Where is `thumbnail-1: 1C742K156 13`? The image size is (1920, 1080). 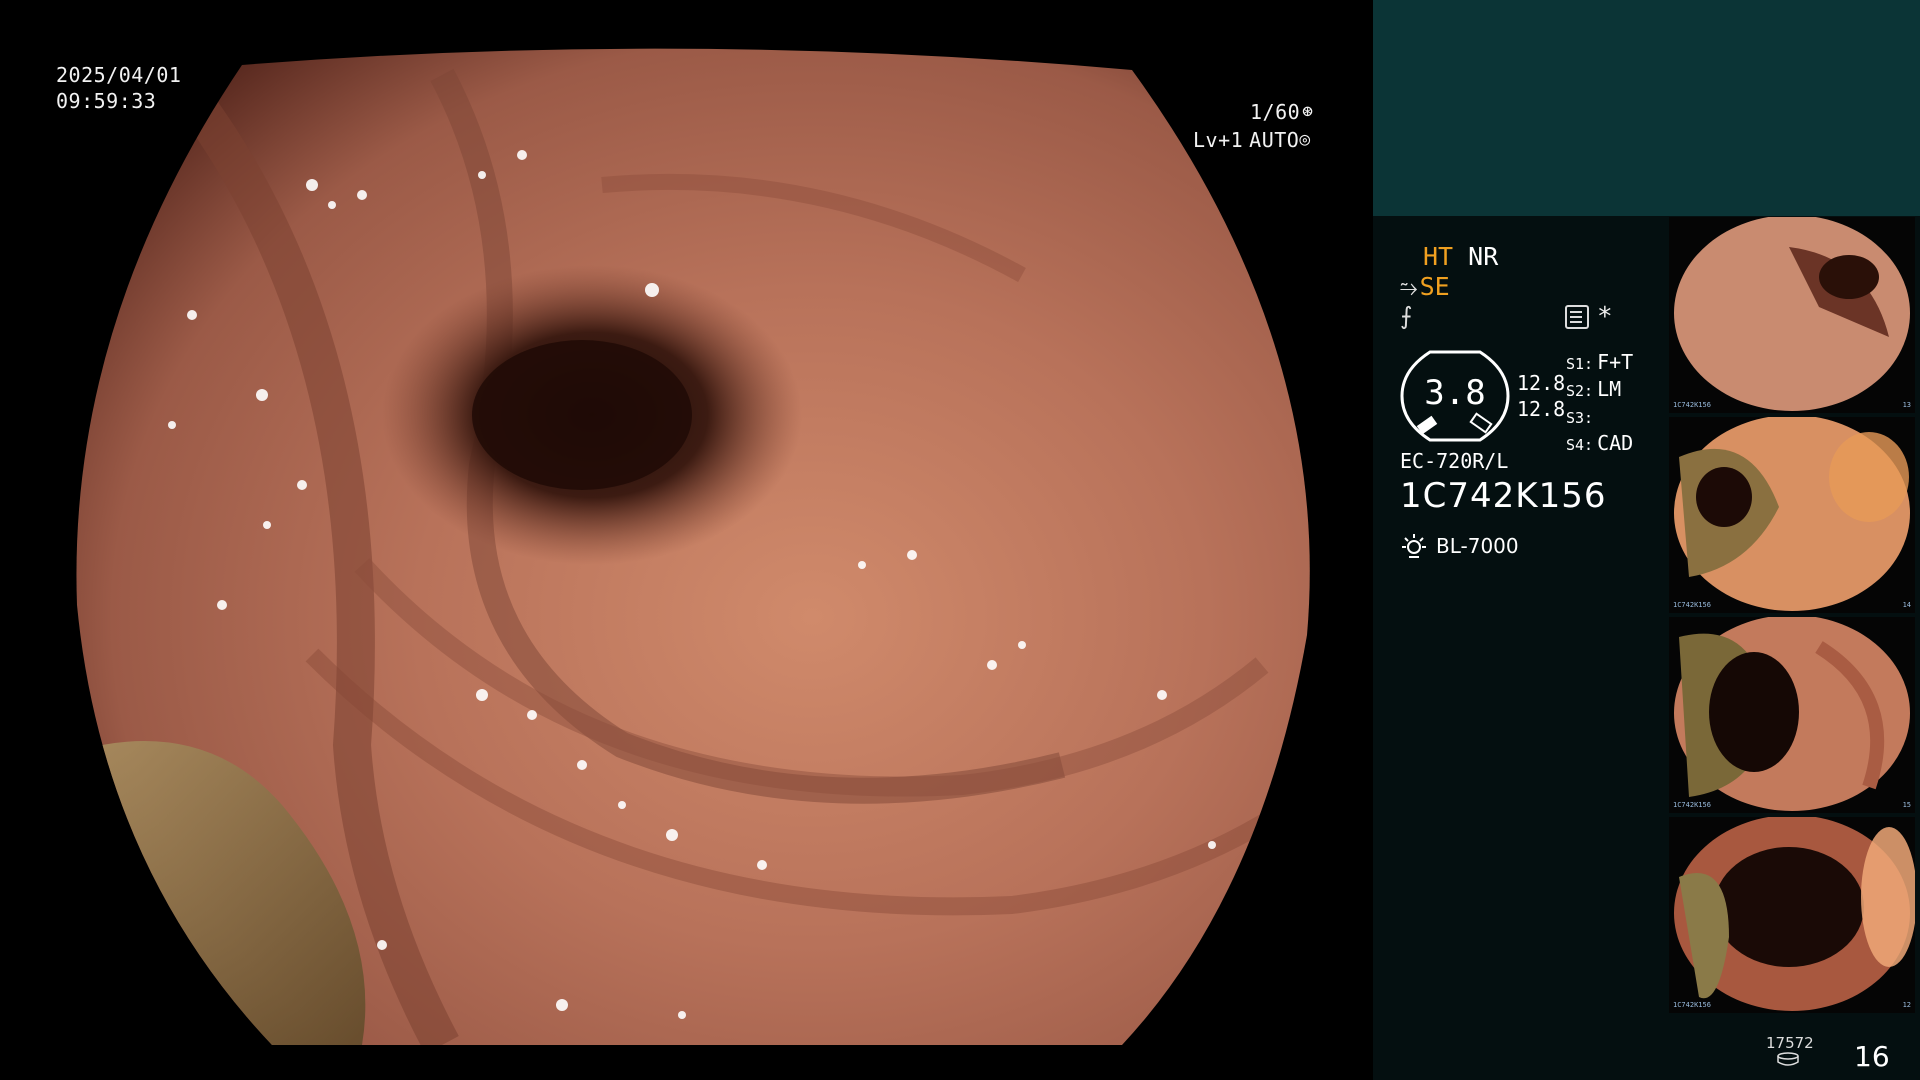 thumbnail-1: 1C742K156 13 is located at coordinates (1792, 315).